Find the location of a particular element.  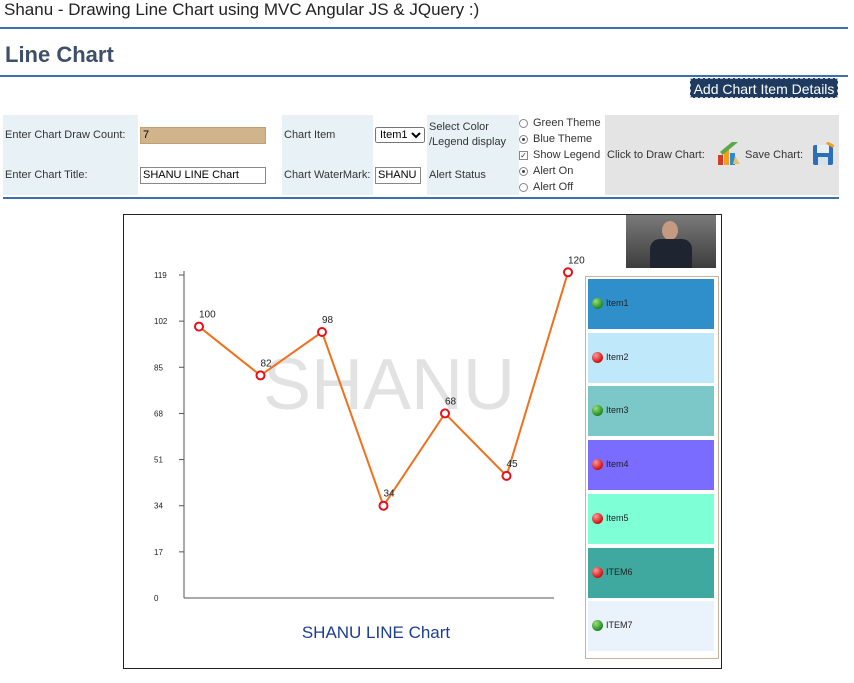

y-tick-label: 34 is located at coordinates (158, 506).